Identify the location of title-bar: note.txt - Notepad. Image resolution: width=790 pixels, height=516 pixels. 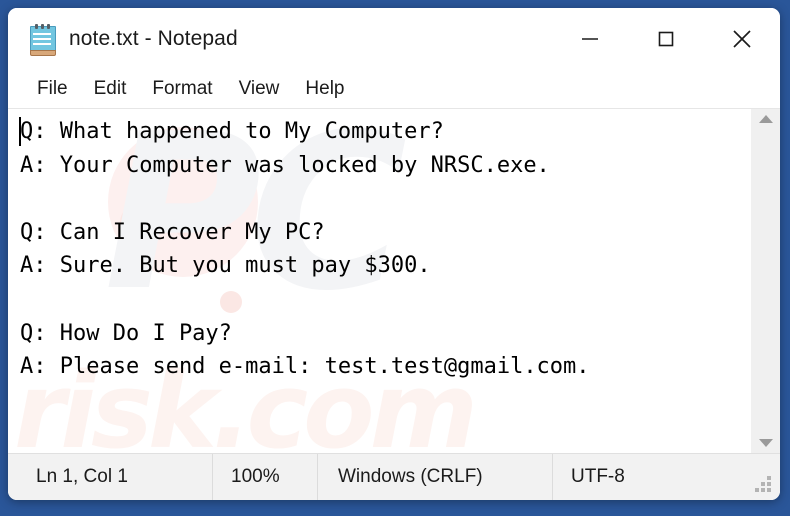
(394, 39).